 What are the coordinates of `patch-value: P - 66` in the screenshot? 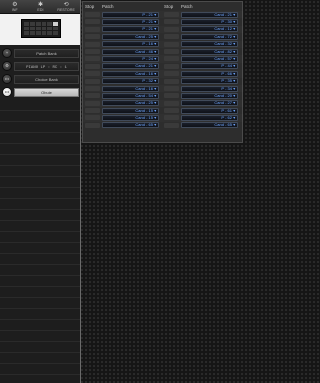 It's located at (226, 73).